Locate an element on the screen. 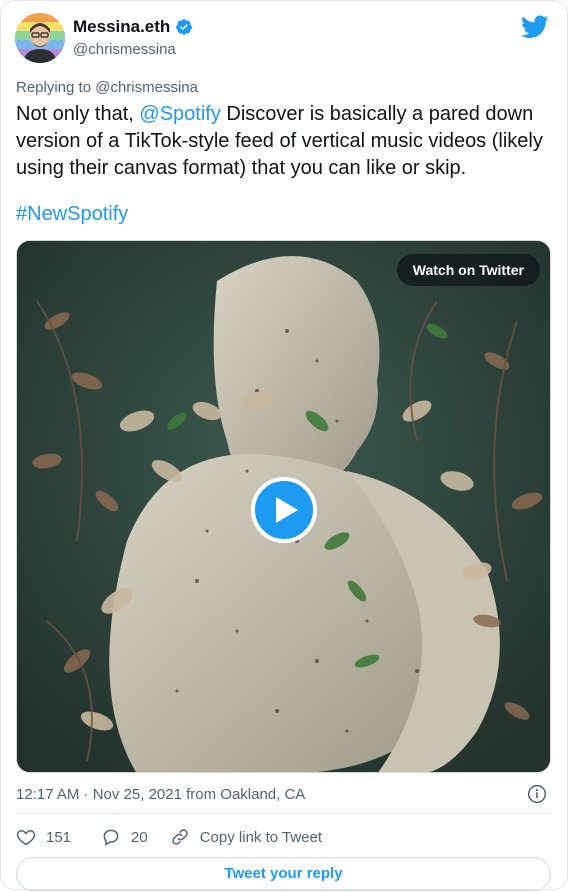 Image resolution: width=570 pixels, height=892 pixels. heart-icon is located at coordinates (26, 837).